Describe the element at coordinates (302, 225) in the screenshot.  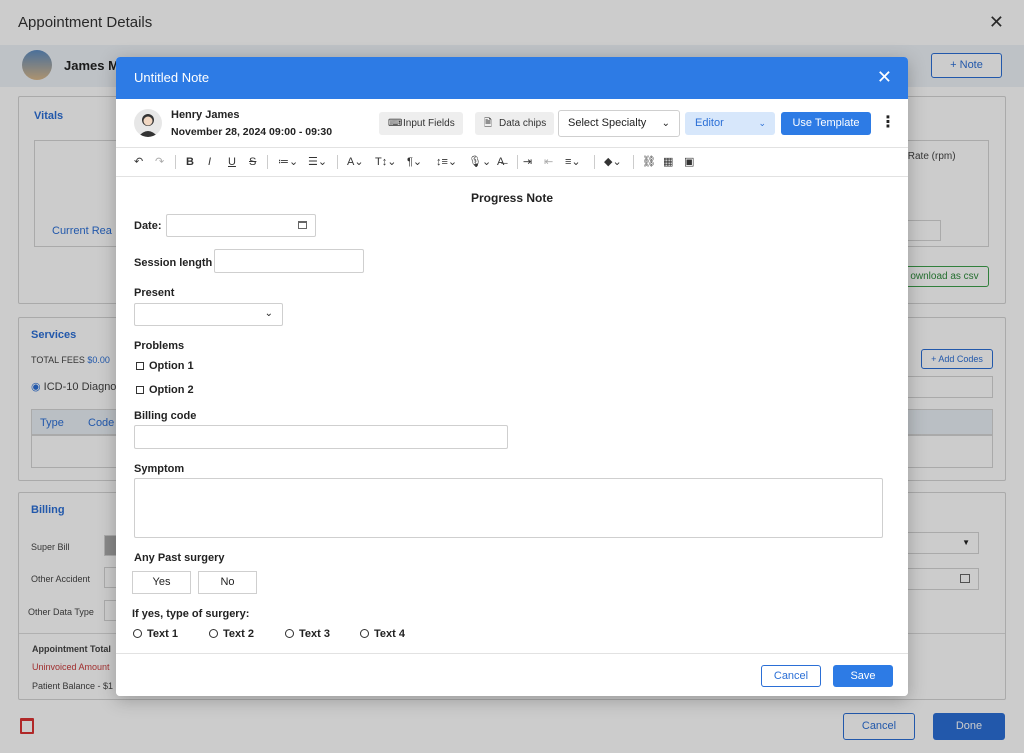
I see `calendar-icon` at that location.